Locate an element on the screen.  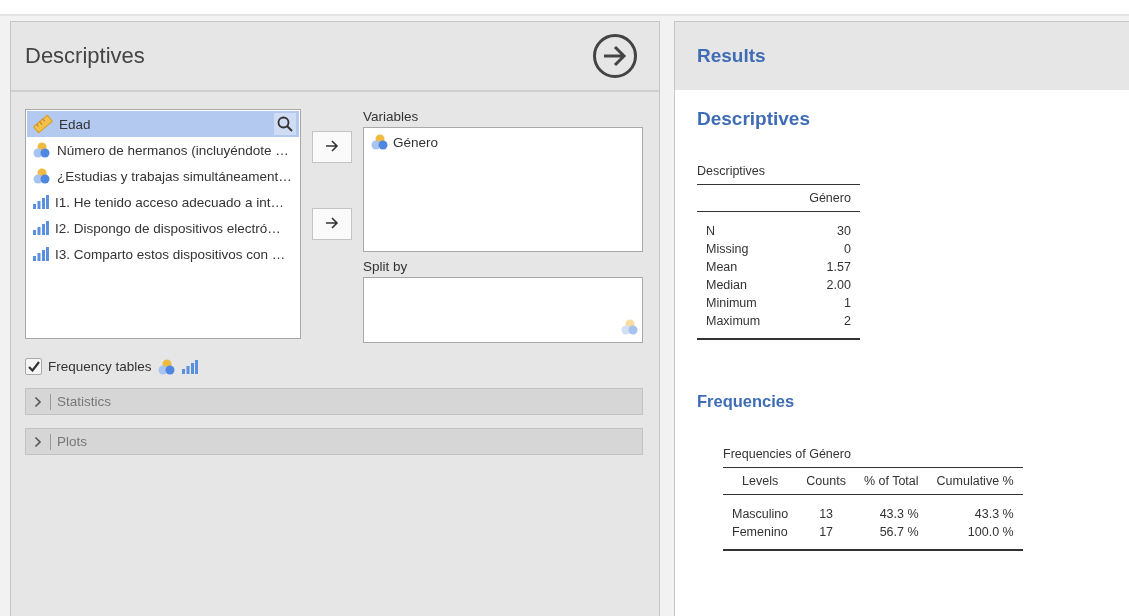
target-variable: Género is located at coordinates (503, 142).